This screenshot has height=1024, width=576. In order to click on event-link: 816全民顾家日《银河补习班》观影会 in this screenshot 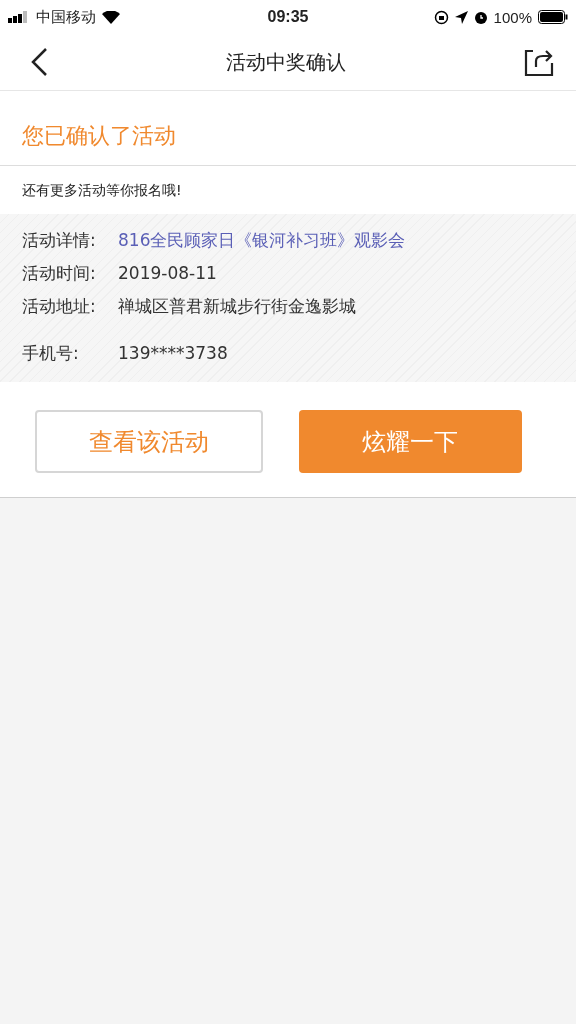, I will do `click(262, 240)`.